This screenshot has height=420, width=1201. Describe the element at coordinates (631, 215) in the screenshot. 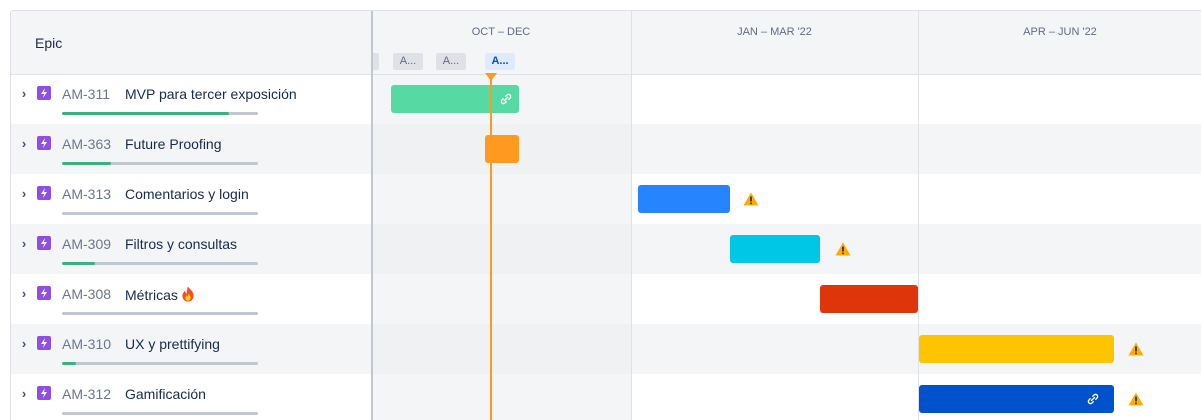

I see `quarter-divider` at that location.